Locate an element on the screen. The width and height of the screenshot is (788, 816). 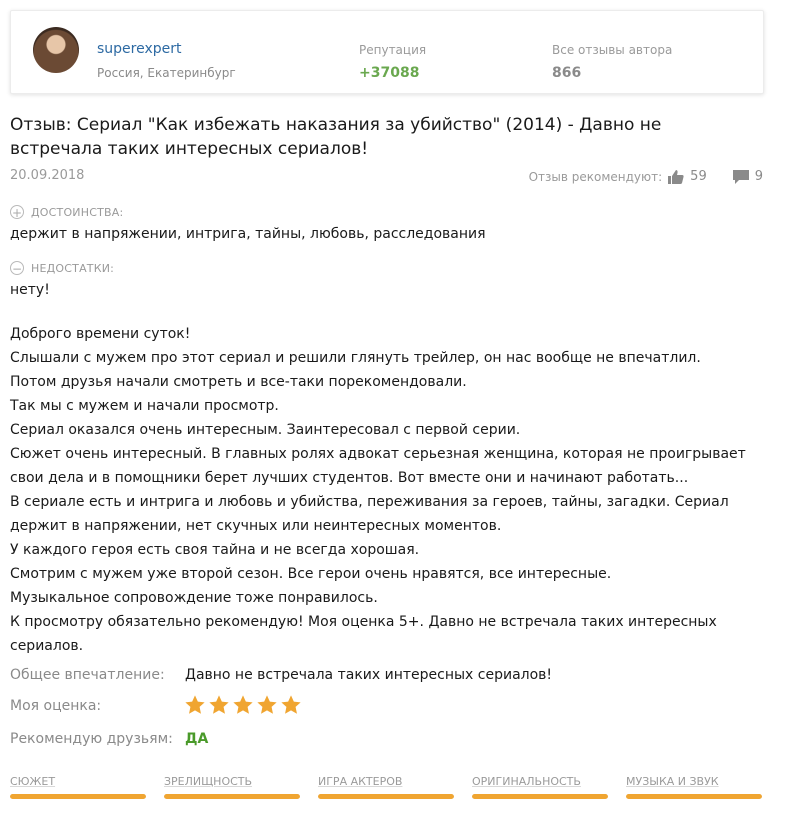
rating-category: ОРИГИНАЛЬНОСТЬ is located at coordinates (540, 787).